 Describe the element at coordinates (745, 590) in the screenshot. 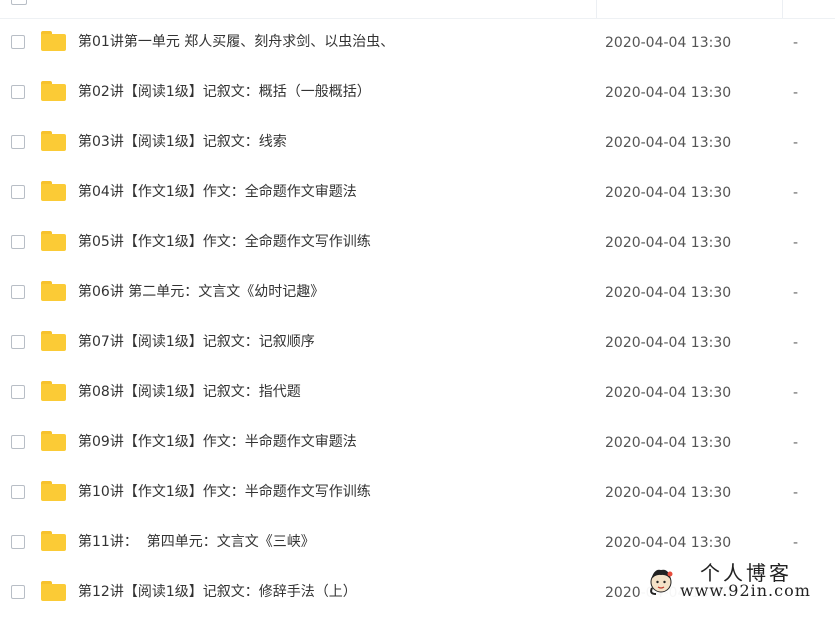

I see `watermark-url: www.92in.com` at that location.